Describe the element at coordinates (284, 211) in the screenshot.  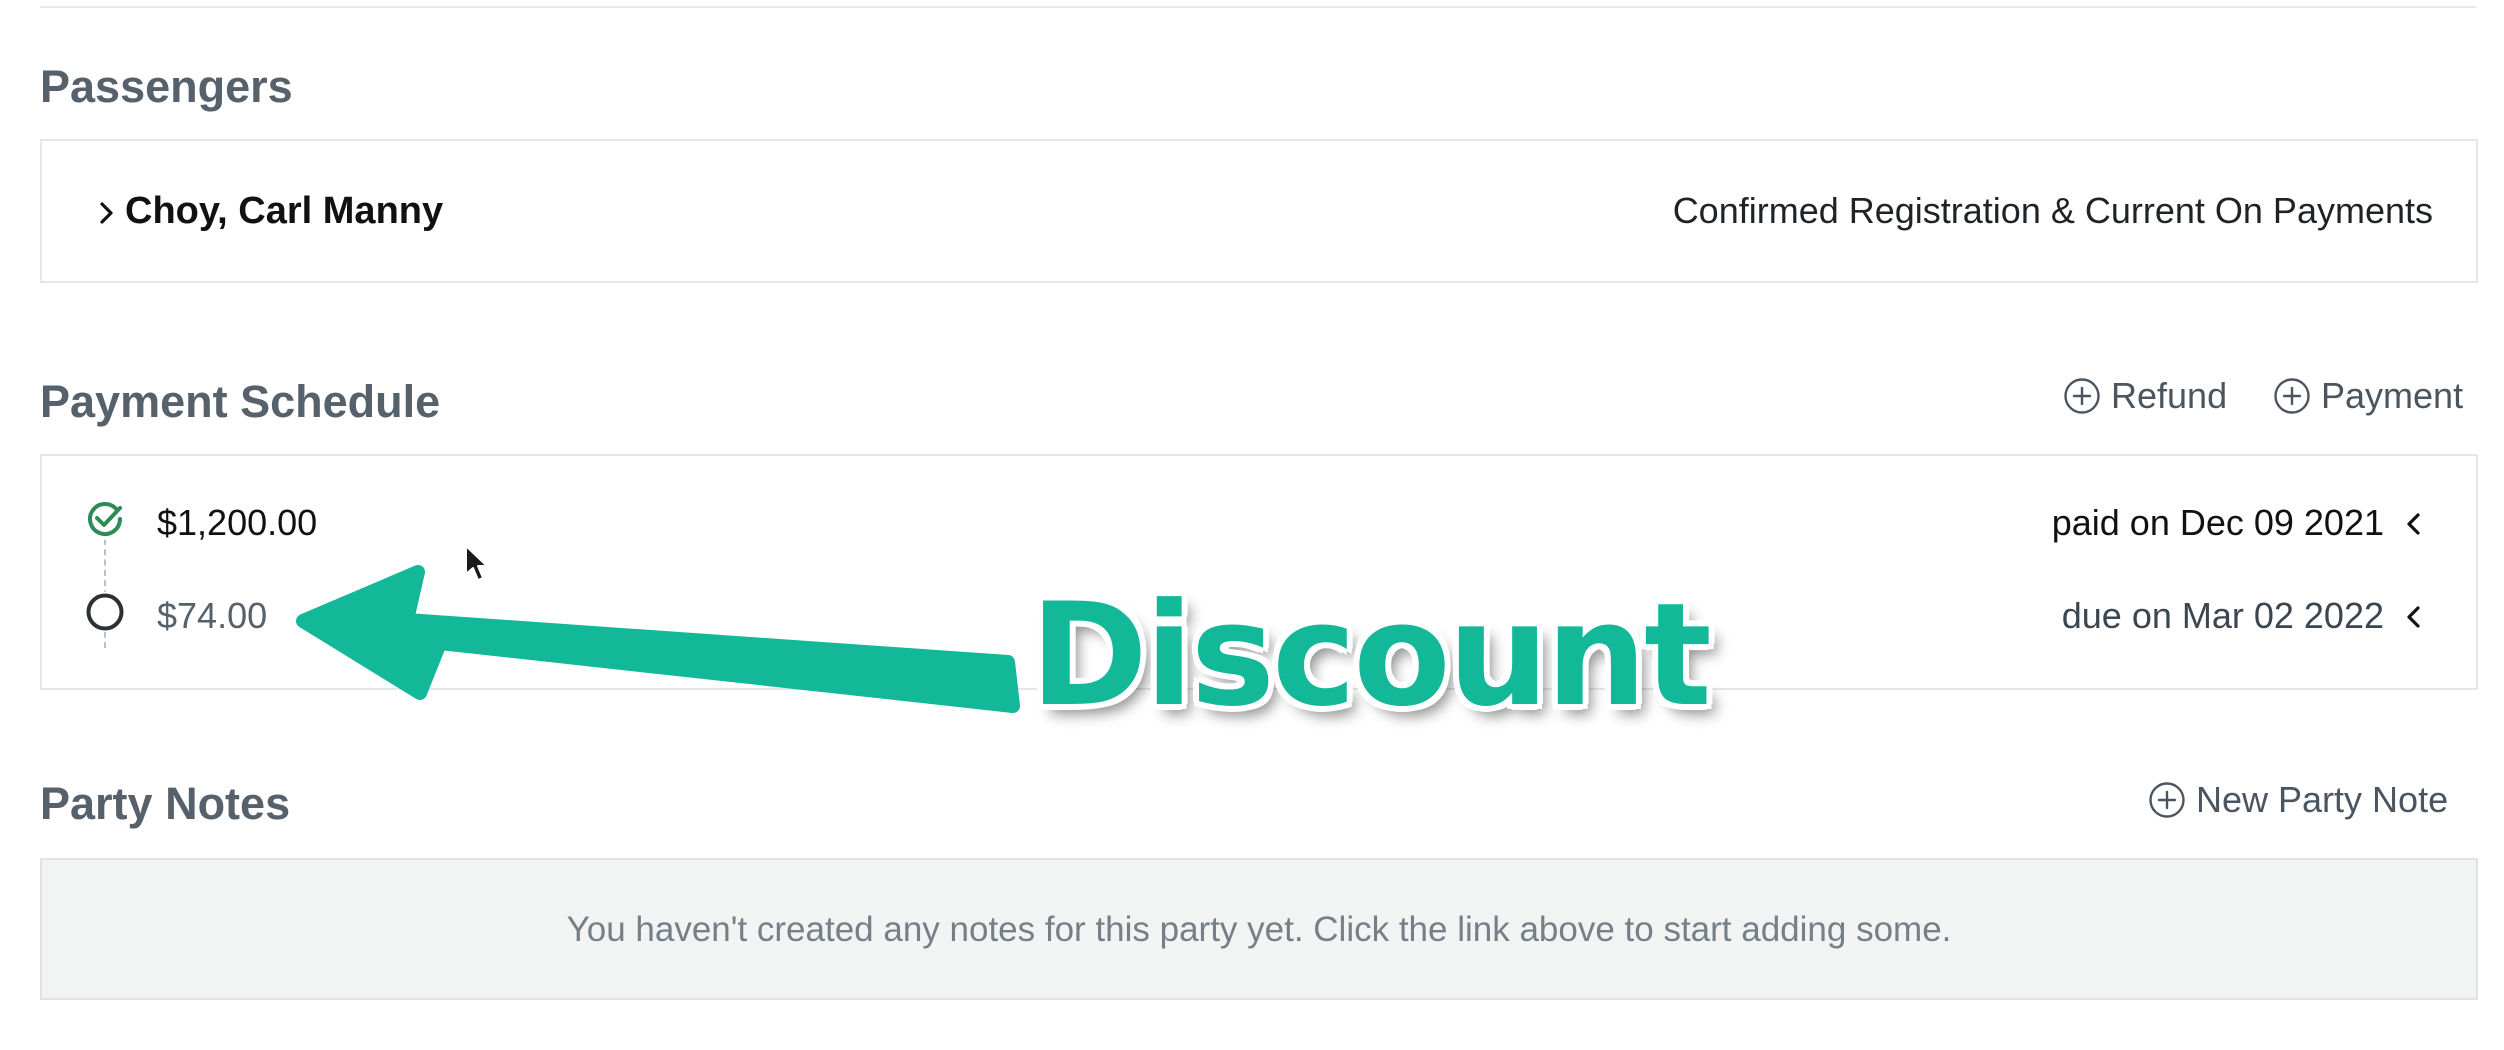
I see `passenger-name: Choy, Carl Manny` at that location.